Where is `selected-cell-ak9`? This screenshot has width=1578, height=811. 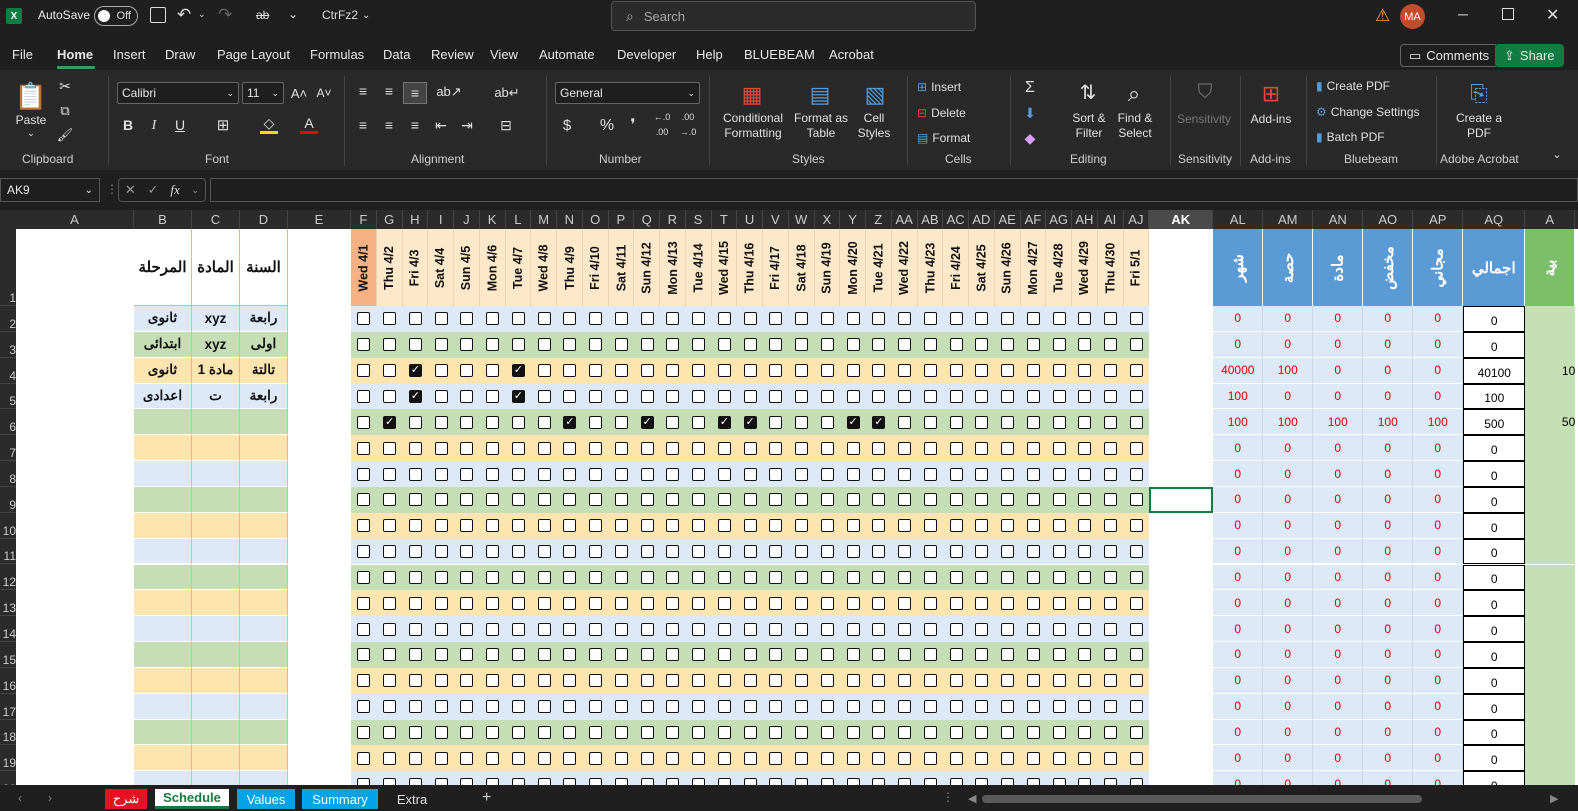
selected-cell-ak9 is located at coordinates (1181, 499).